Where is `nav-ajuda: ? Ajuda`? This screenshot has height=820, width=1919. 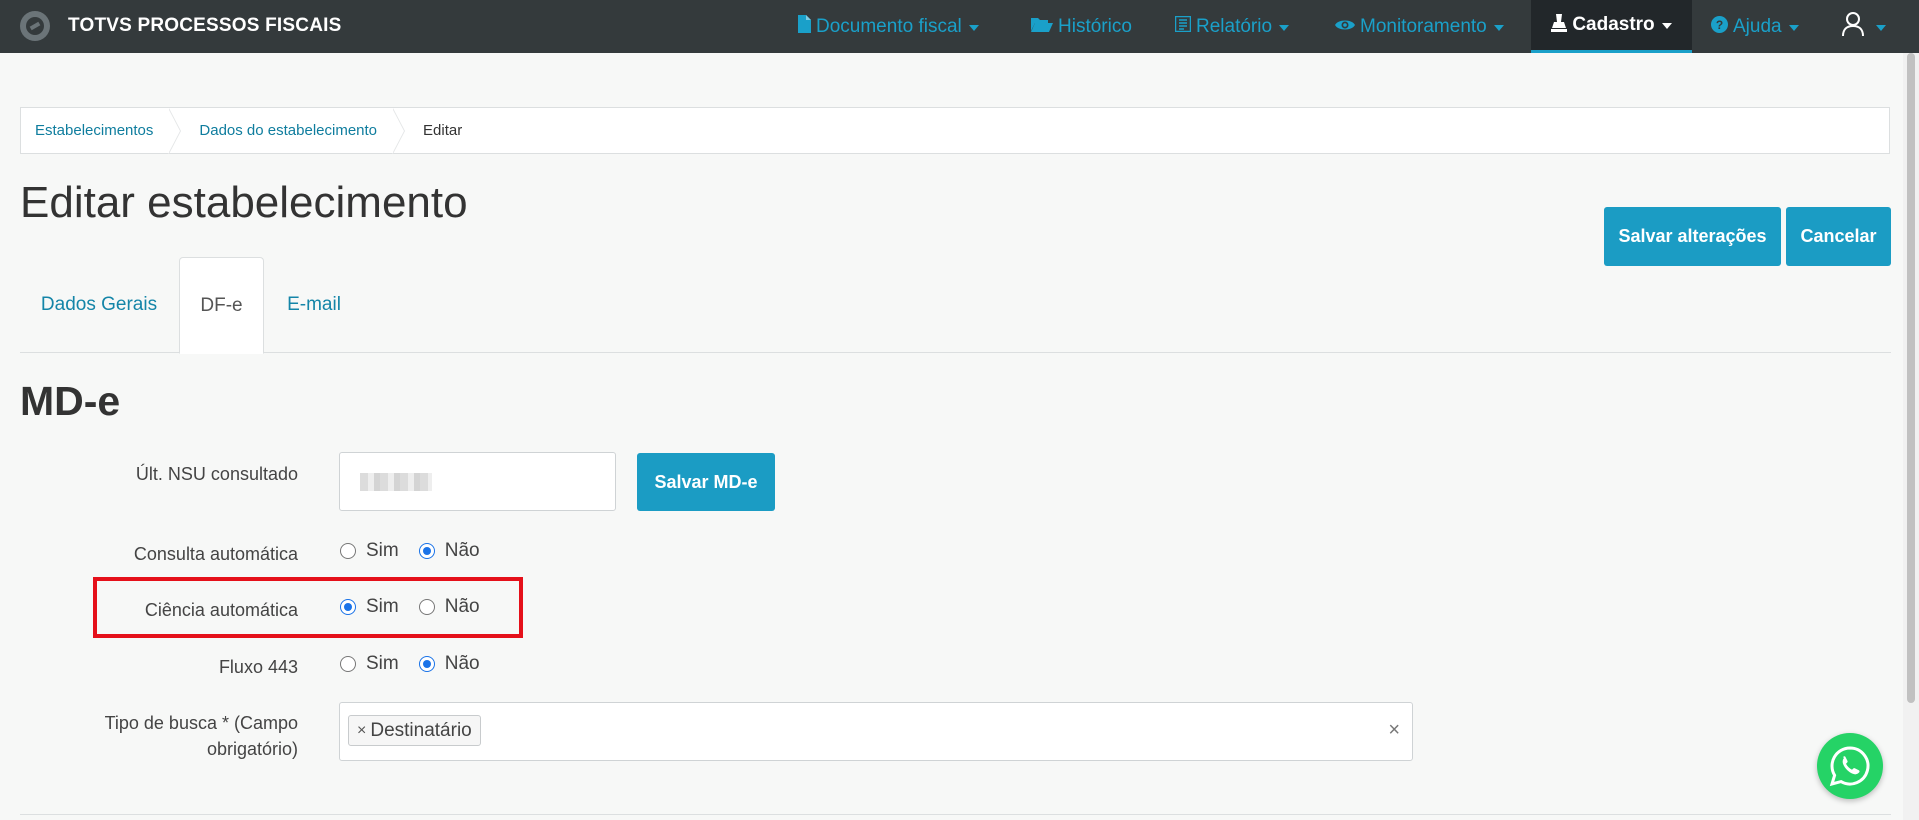
nav-ajuda: ? Ajuda is located at coordinates (1755, 26).